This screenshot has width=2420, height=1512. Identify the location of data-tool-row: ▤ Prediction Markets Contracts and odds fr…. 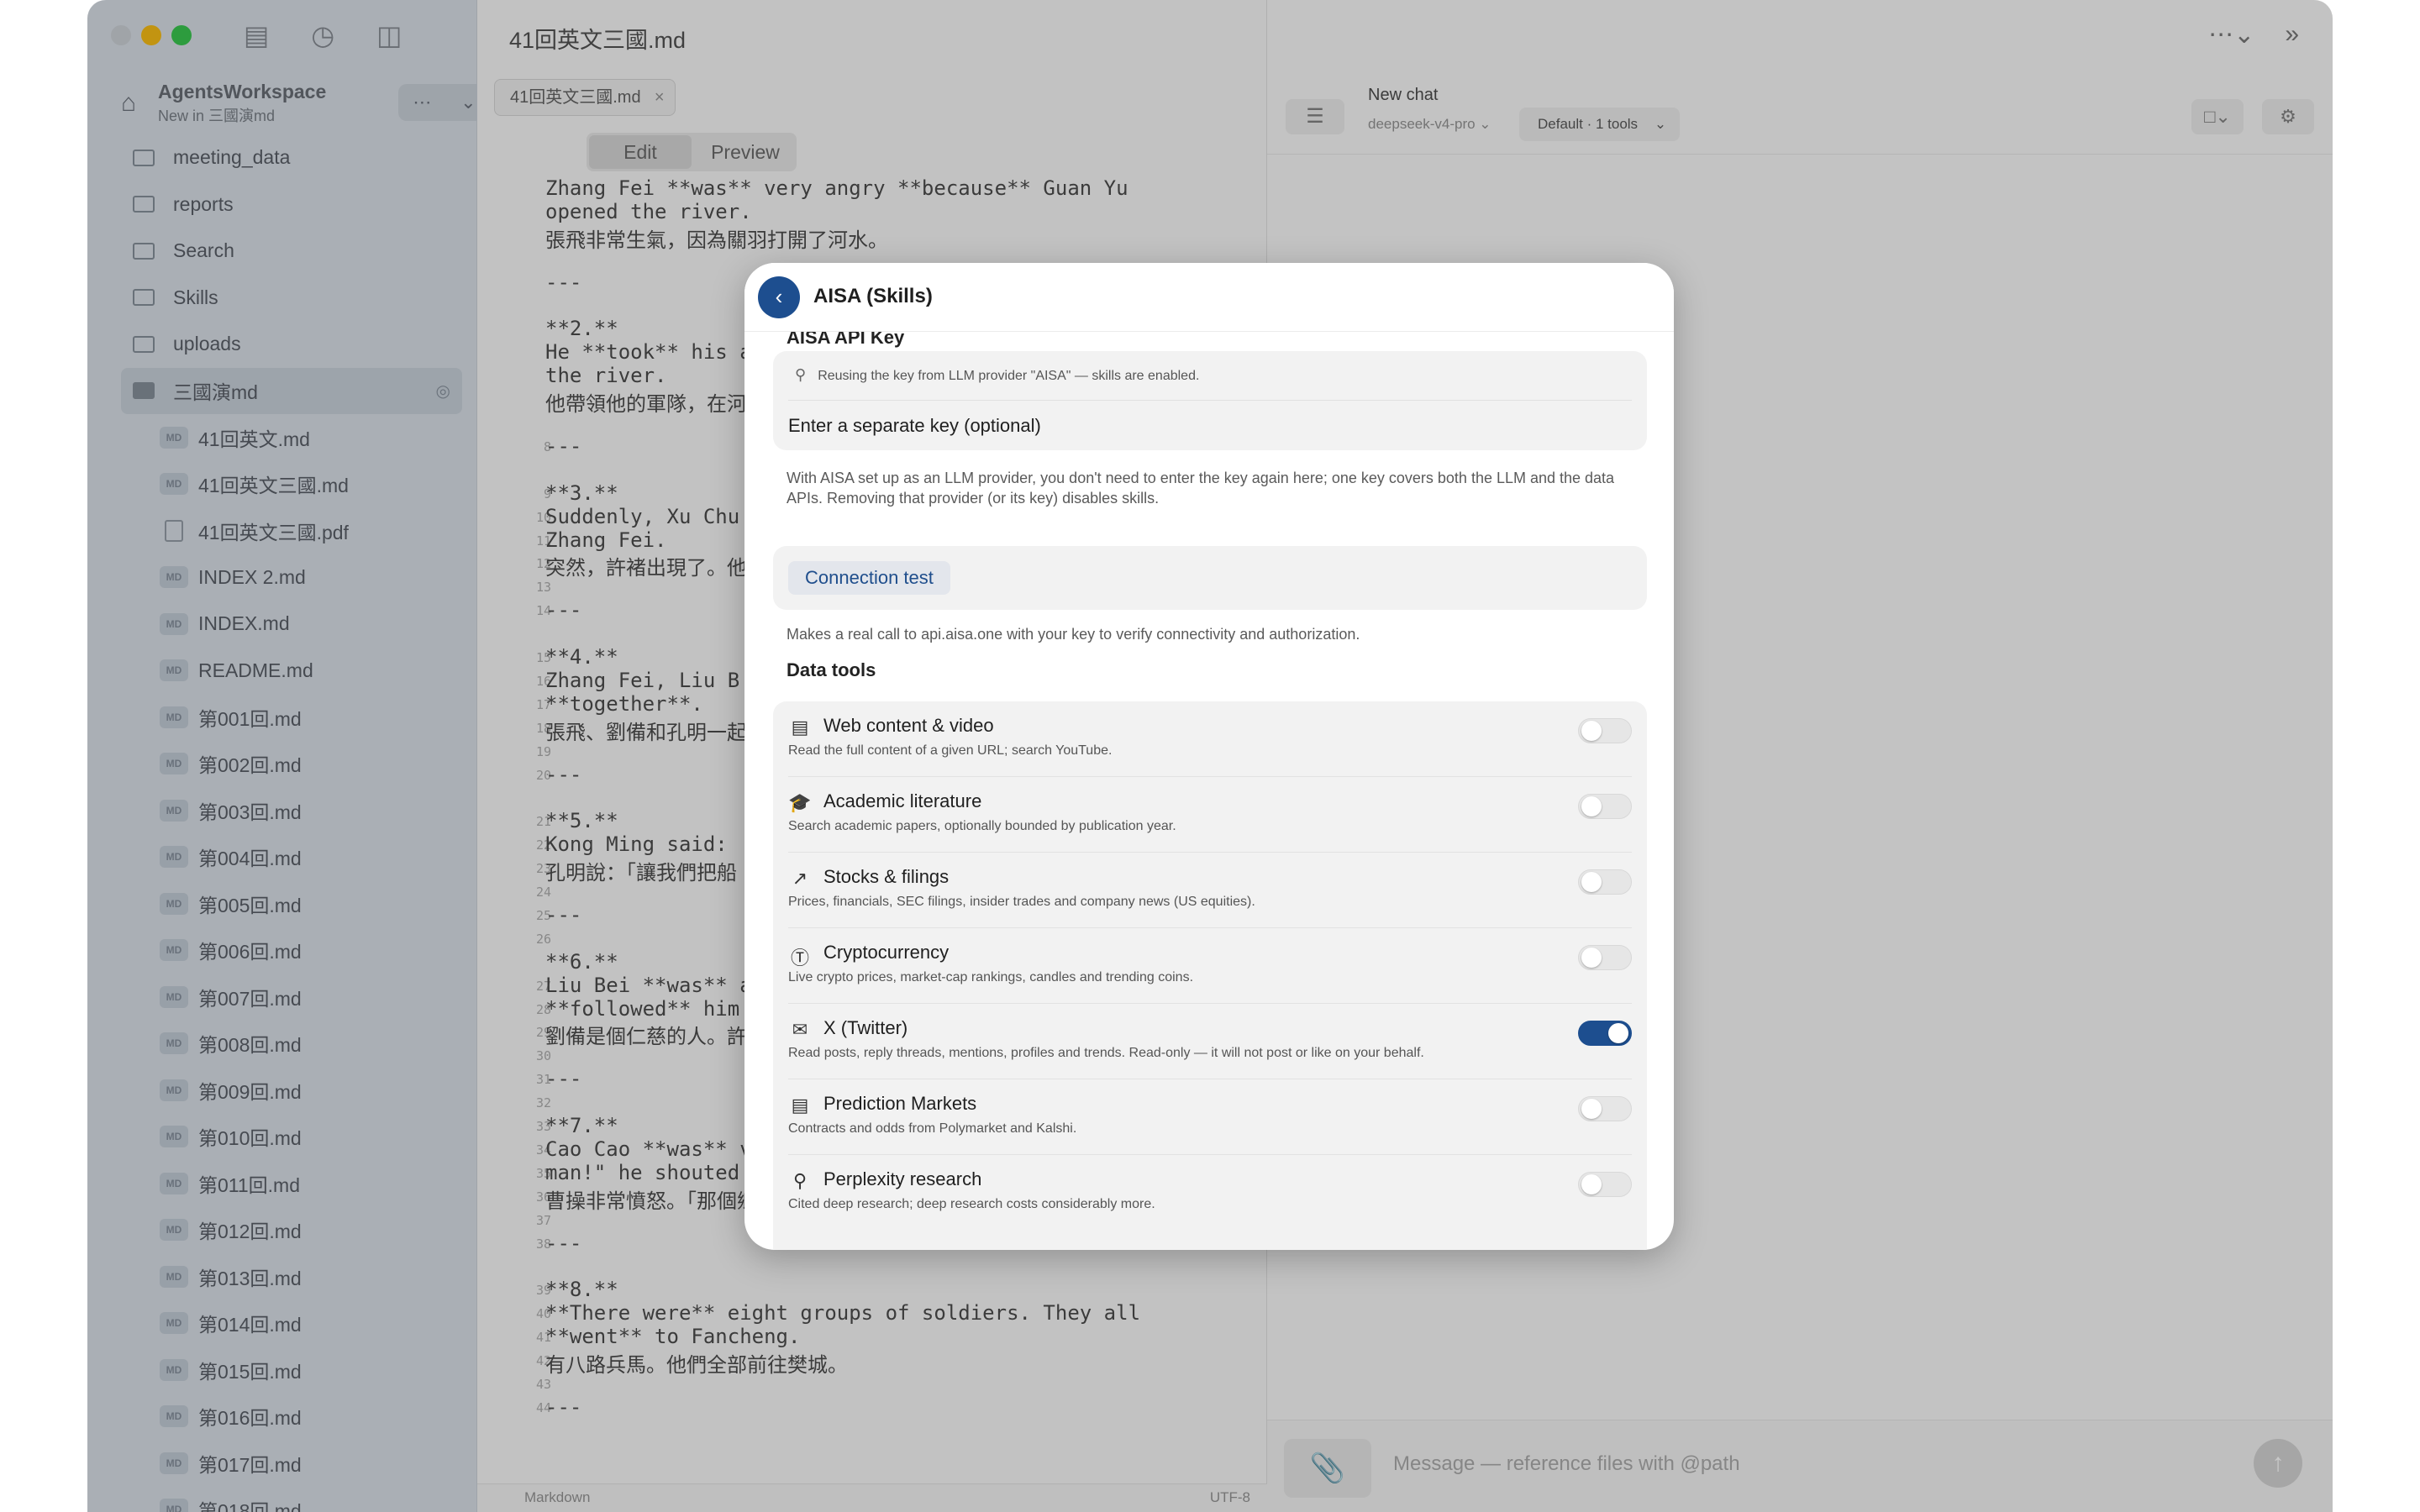
(1210, 1117).